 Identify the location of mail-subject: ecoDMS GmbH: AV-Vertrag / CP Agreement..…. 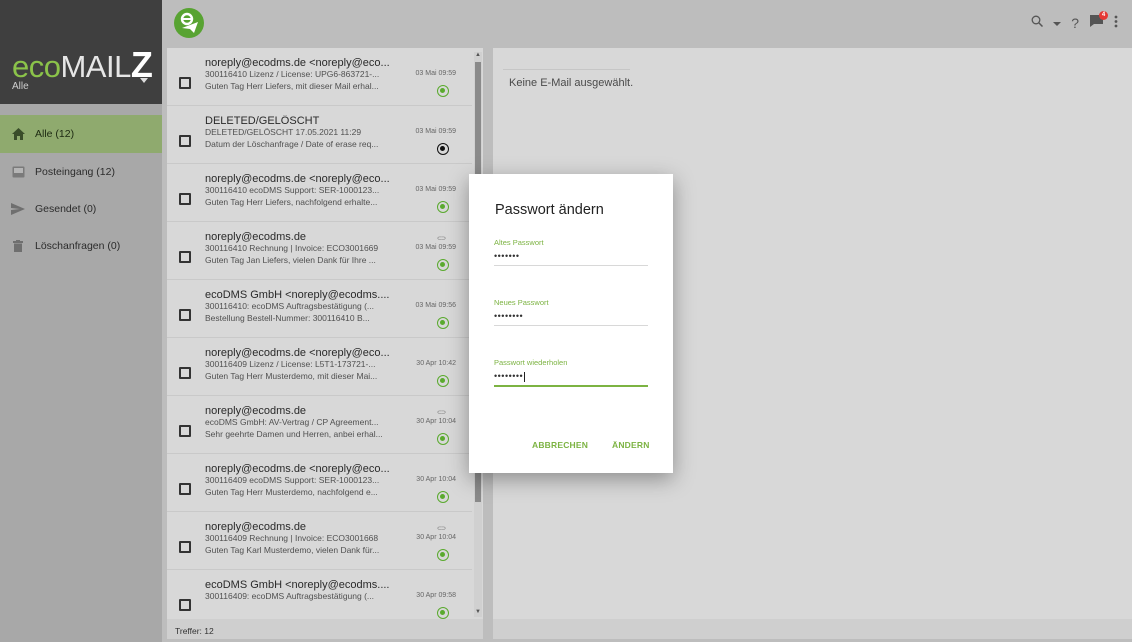
(292, 422).